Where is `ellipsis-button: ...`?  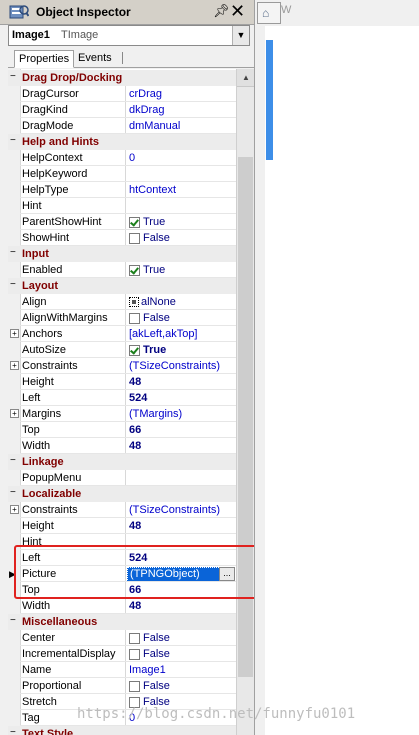
ellipsis-button: ... is located at coordinates (227, 574).